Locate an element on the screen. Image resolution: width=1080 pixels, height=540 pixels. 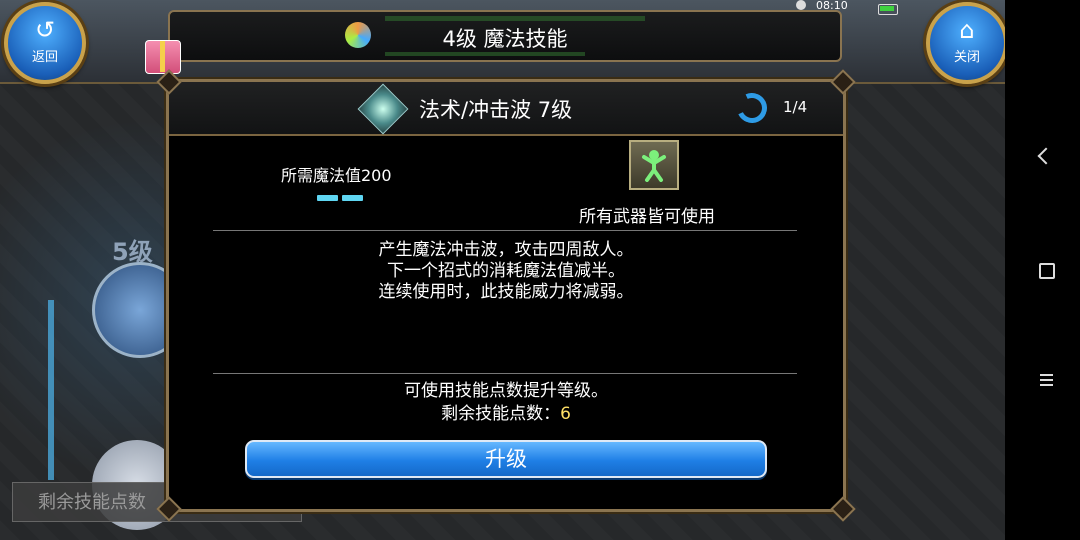
mp-bar is located at coordinates (485, 54).